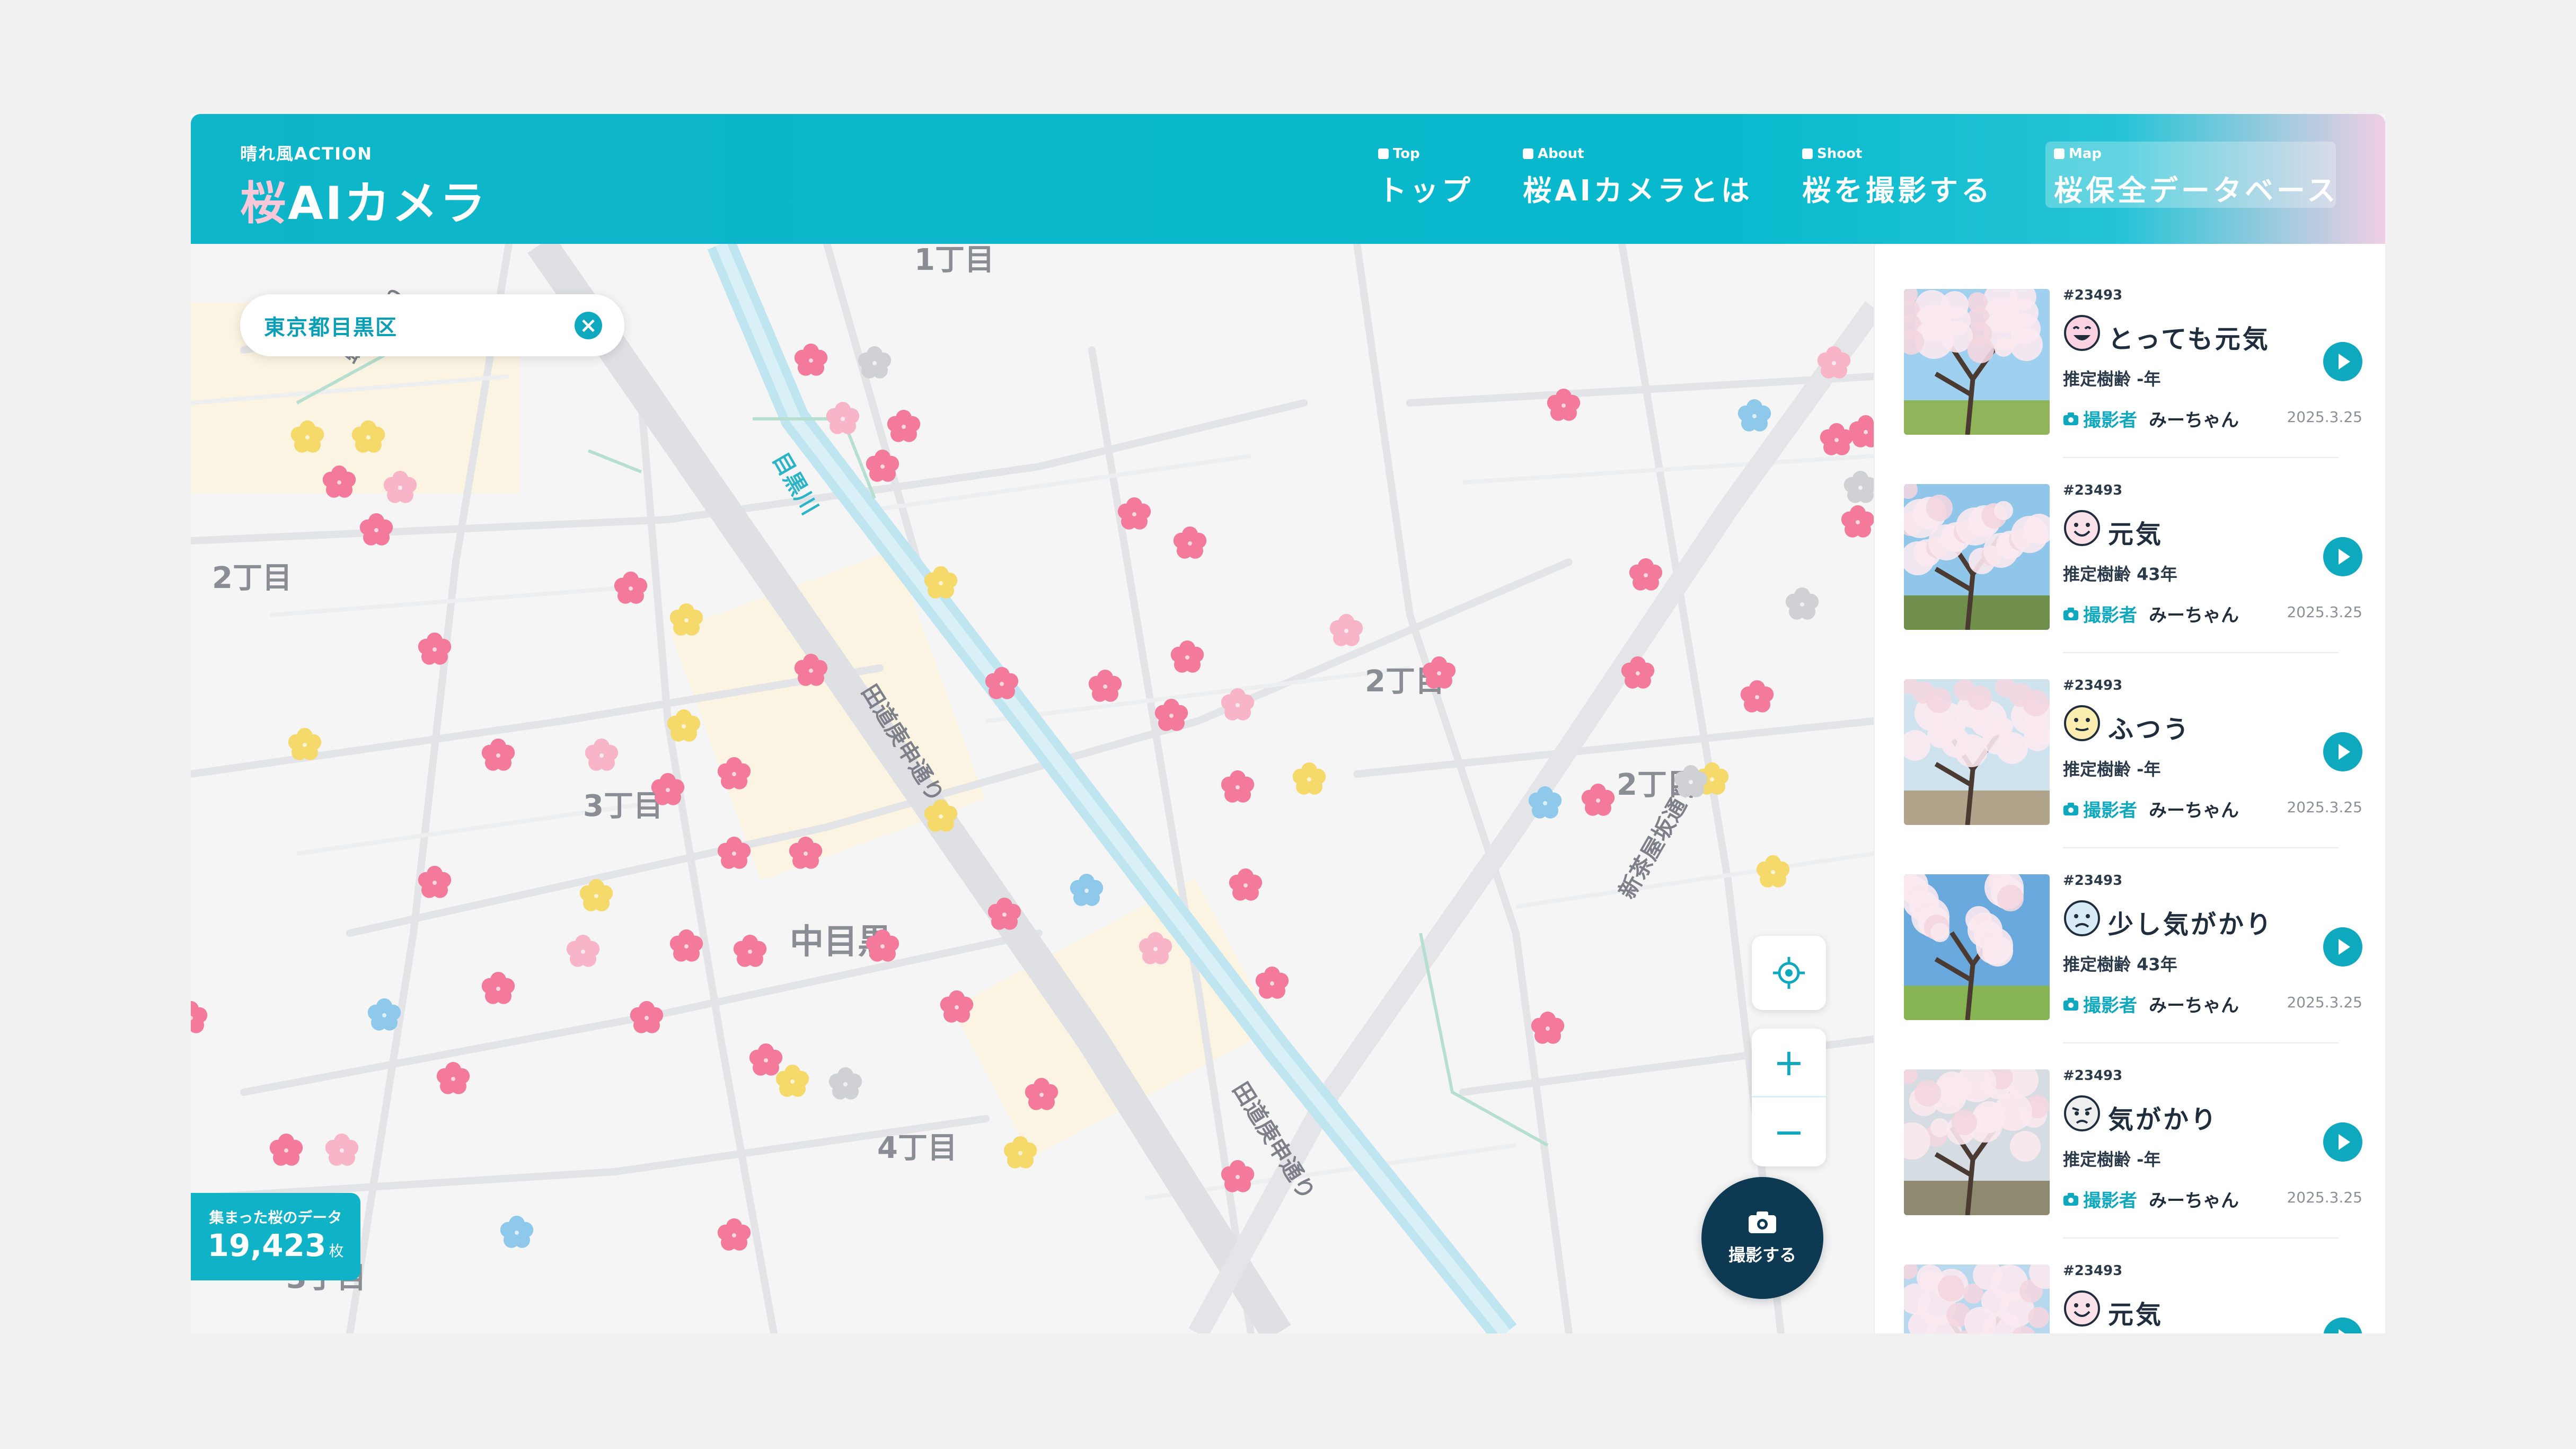  What do you see at coordinates (2133, 768) in the screenshot?
I see `tree-card: #23493 ふつう 推定樹齢 -年 撮影者 みーちゃん 2025.3.25` at bounding box center [2133, 768].